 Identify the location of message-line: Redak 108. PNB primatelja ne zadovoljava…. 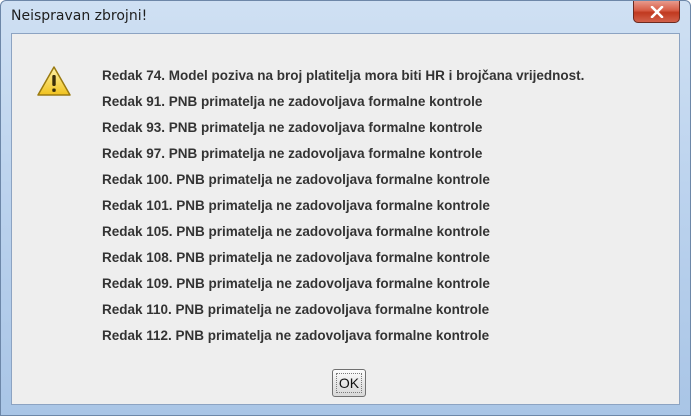
(296, 257).